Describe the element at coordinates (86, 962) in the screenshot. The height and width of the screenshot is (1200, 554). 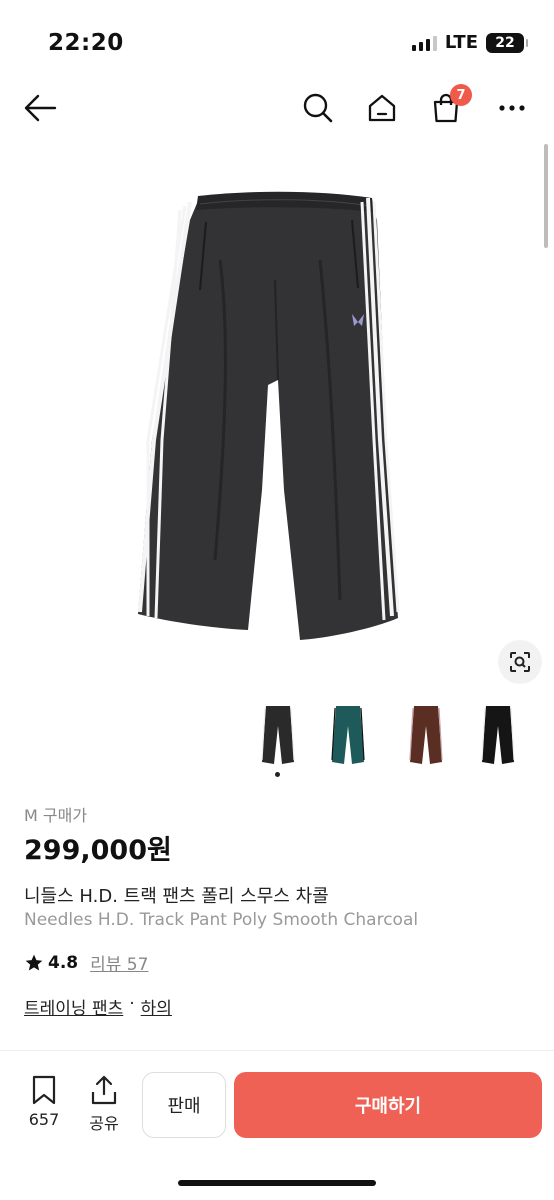
I see `rating-row: 4.8 리뷰 57` at that location.